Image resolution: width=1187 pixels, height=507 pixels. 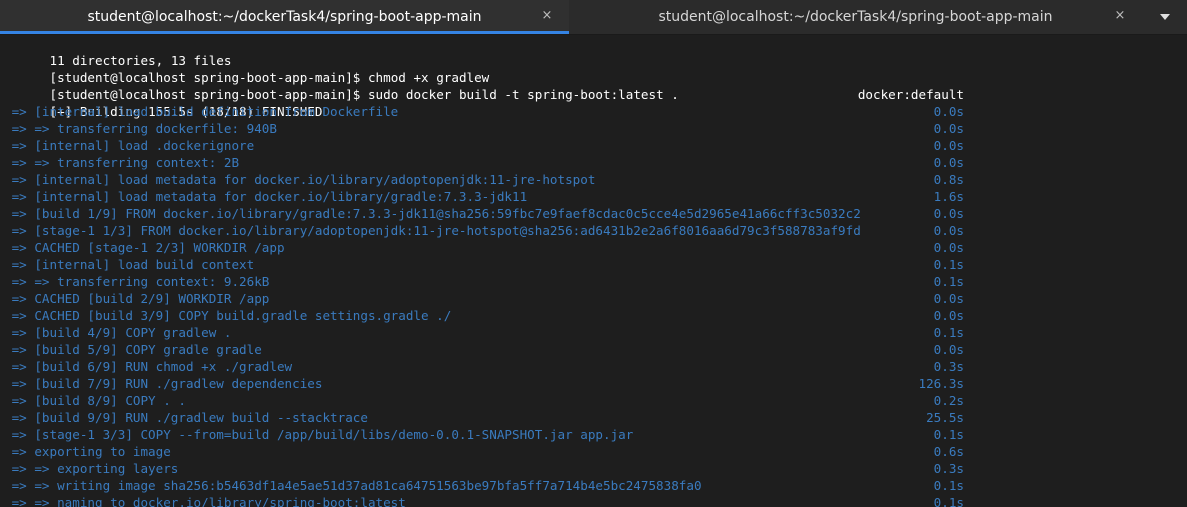 I want to click on build-step-line: => [internal] load build context 0.1s, so click(x=484, y=264).